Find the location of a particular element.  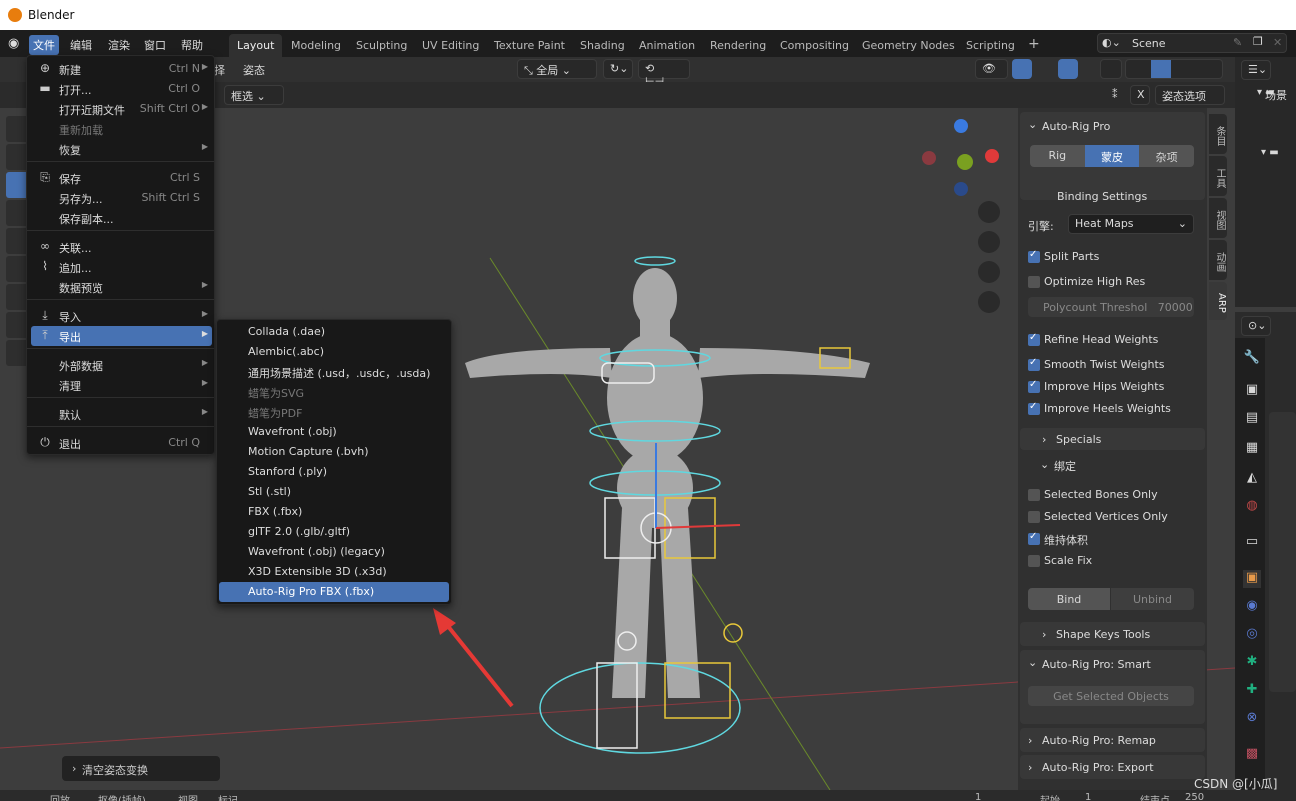

arp-remap-panel: › Auto-Rig Pro: Remap is located at coordinates (1112, 740).